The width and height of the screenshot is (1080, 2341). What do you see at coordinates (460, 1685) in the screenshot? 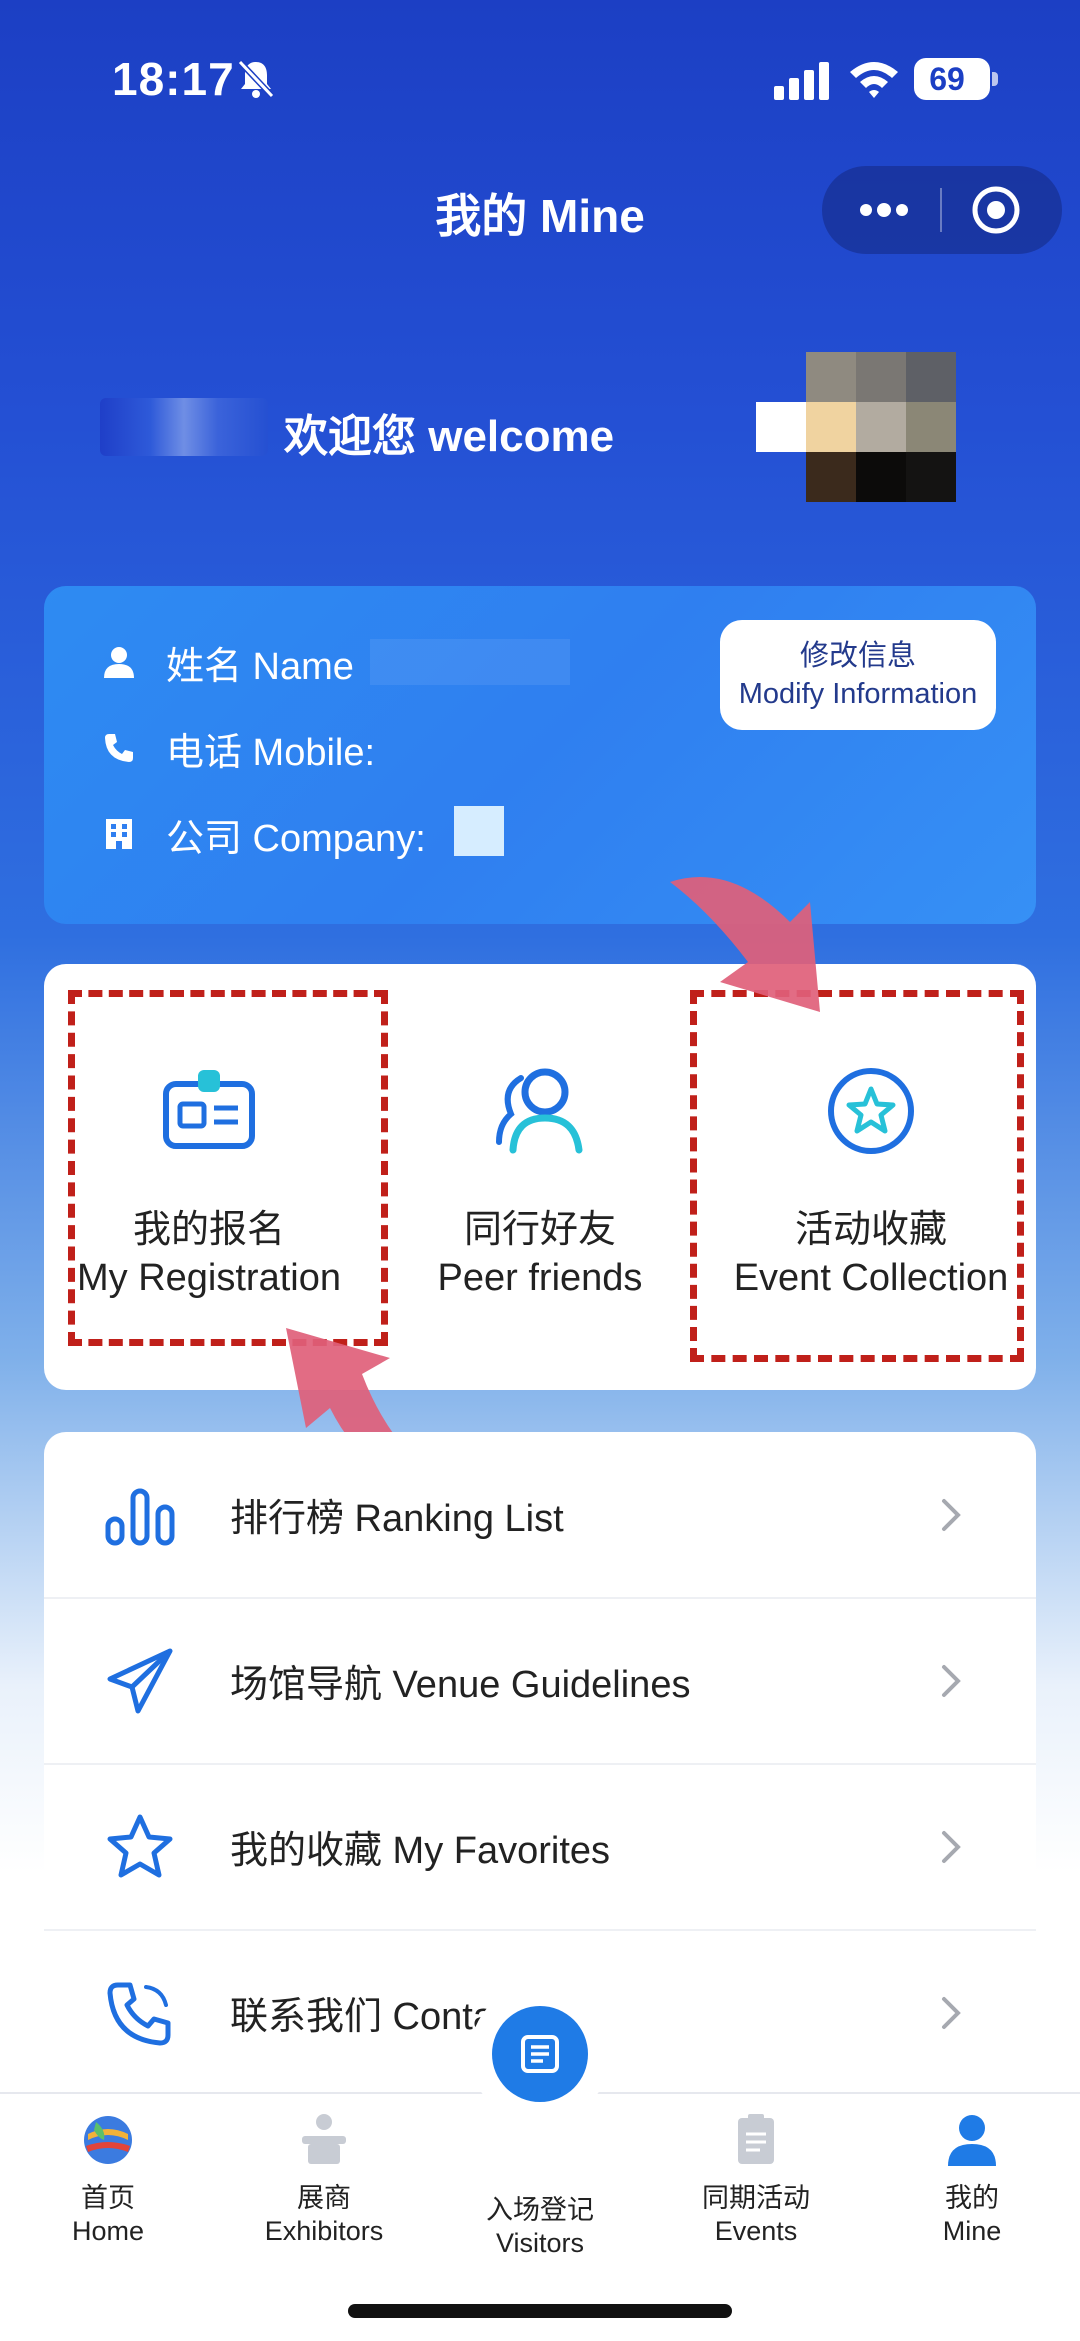
I see `venue-guidelines-label: 场馆导航 Venue Guidelines` at bounding box center [460, 1685].